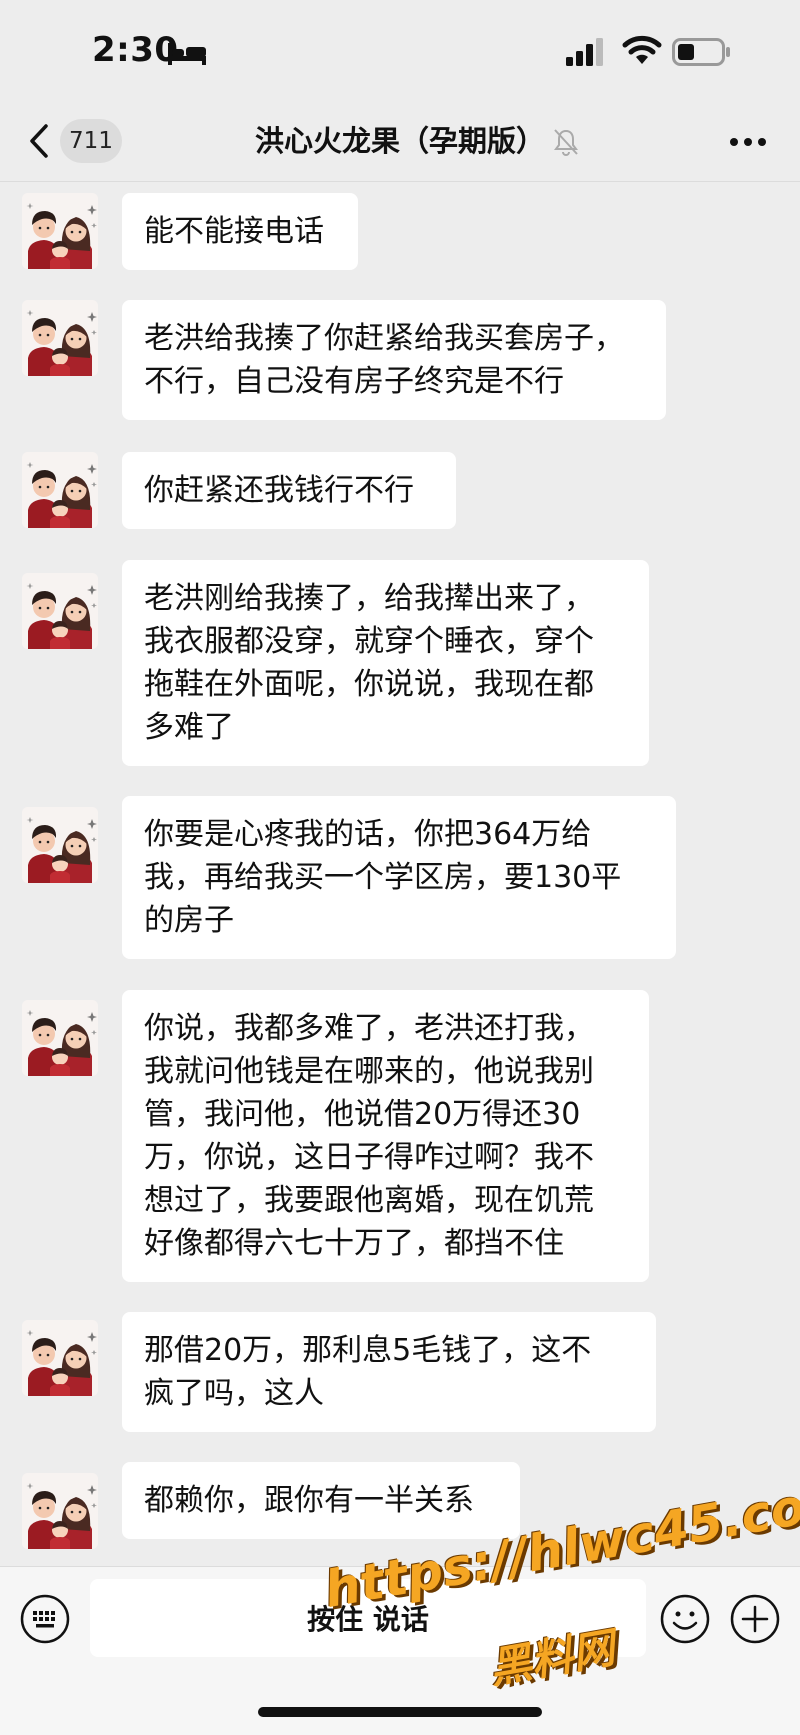  Describe the element at coordinates (584, 52) in the screenshot. I see `signal-icon` at that location.